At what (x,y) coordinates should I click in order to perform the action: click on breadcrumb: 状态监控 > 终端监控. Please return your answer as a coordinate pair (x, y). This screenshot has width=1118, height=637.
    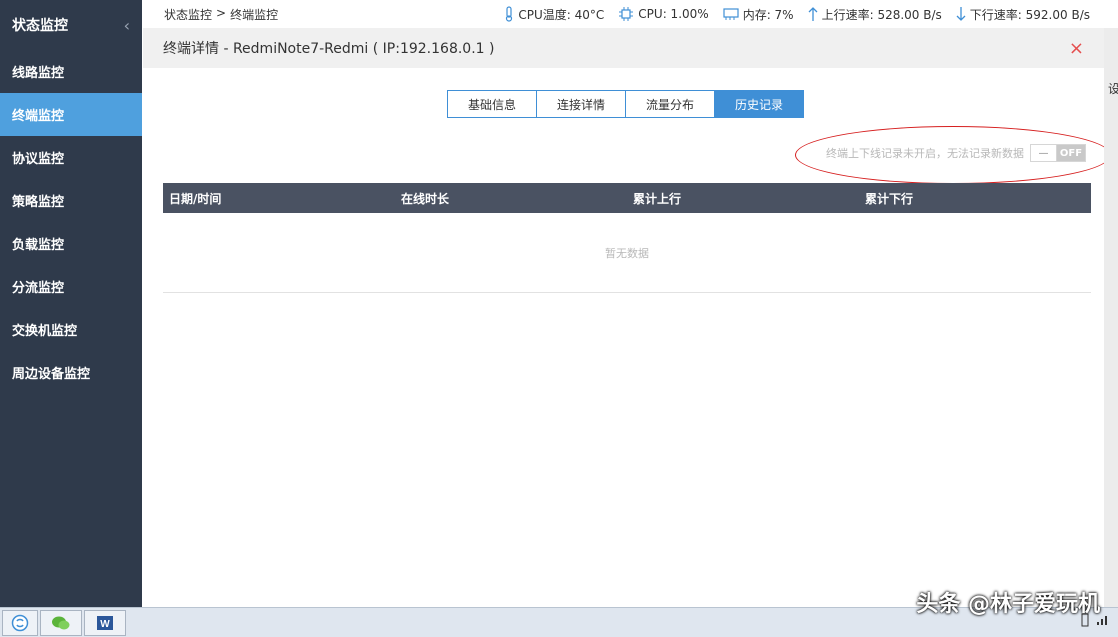
    Looking at the image, I should click on (221, 14).